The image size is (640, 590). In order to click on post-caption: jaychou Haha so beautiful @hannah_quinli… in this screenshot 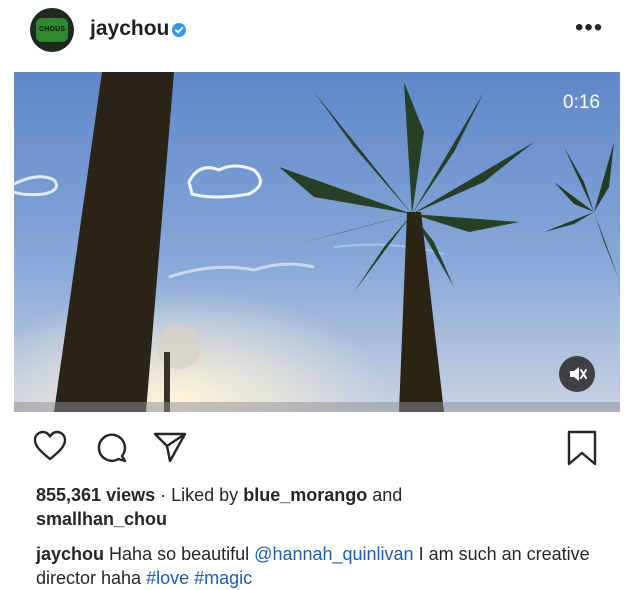, I will do `click(326, 566)`.